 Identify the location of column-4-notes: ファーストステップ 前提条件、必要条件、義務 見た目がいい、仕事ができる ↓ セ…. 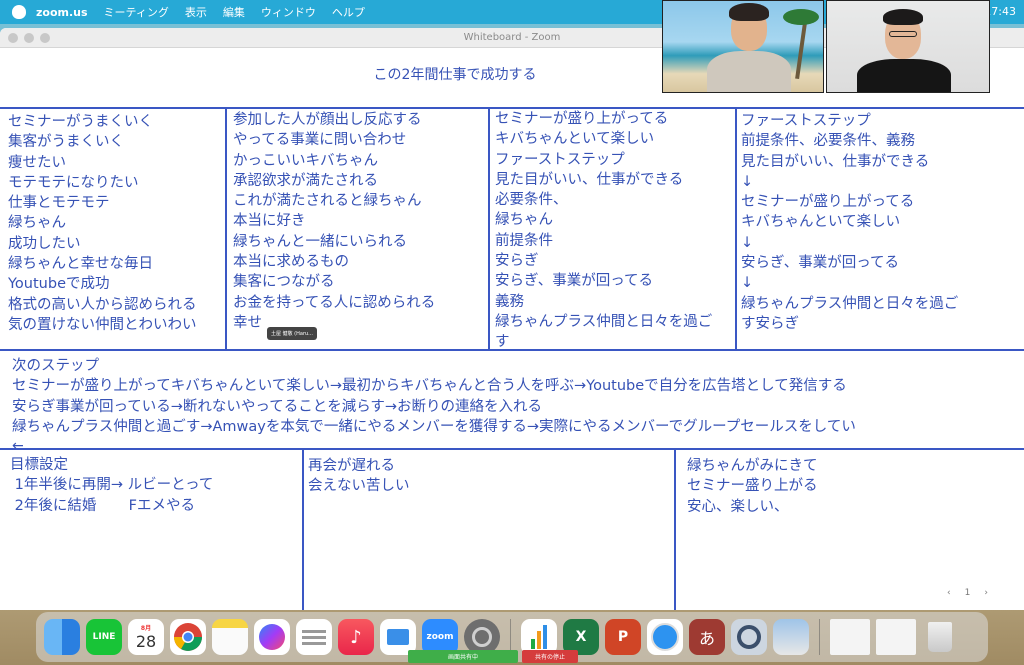
(850, 222).